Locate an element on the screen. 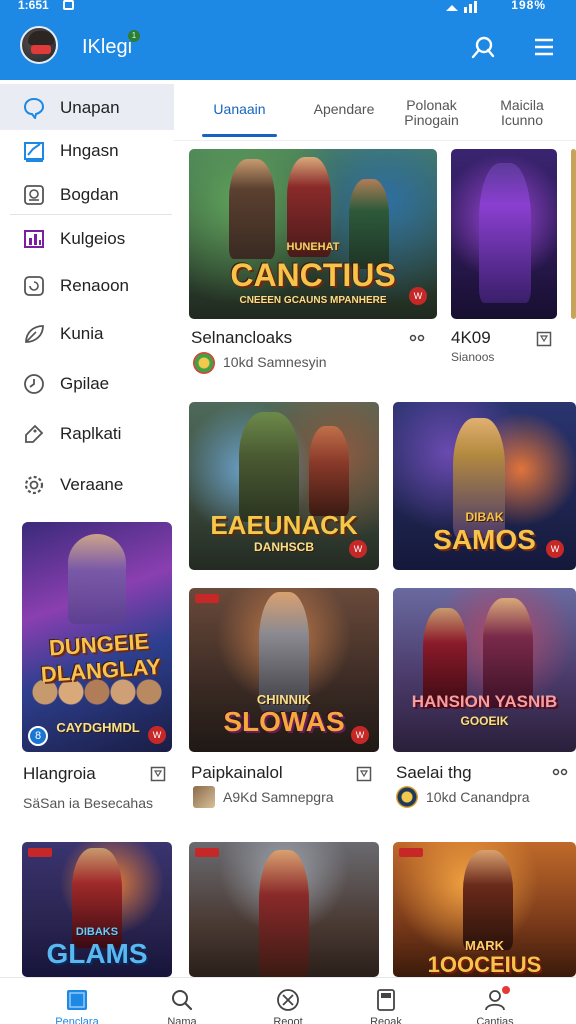  nav-item-label: Nama is located at coordinates (182, 1020).